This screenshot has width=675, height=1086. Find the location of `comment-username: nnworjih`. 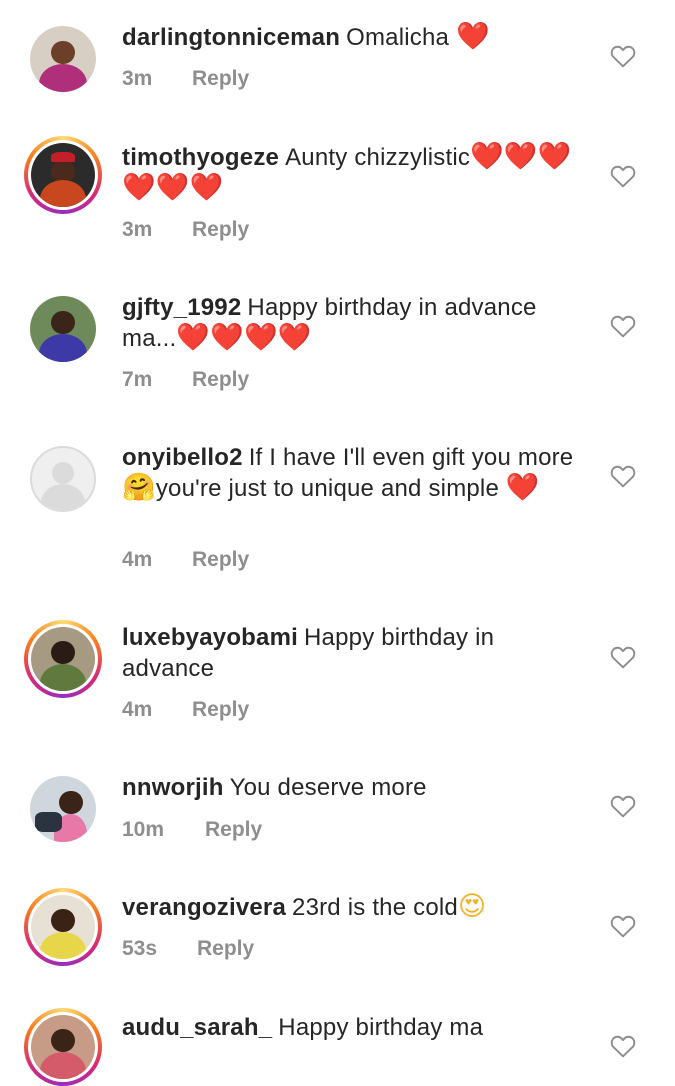

comment-username: nnworjih is located at coordinates (173, 787).